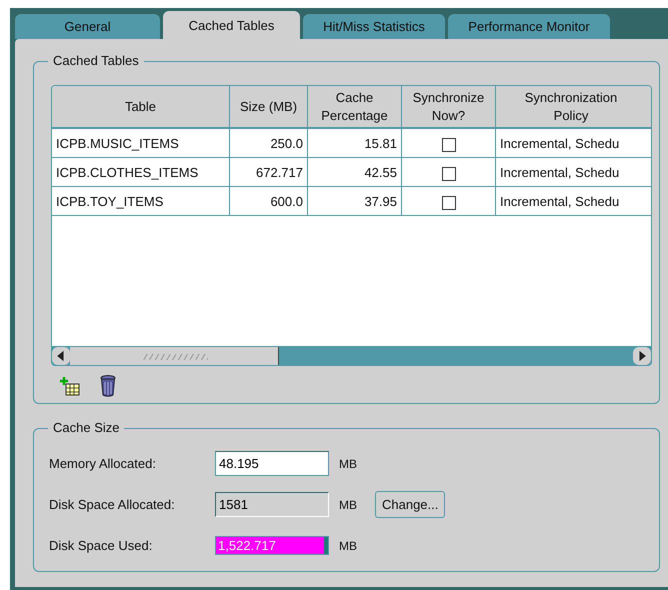  What do you see at coordinates (112, 504) in the screenshot?
I see `field-label: Disk Space Allocated:` at bounding box center [112, 504].